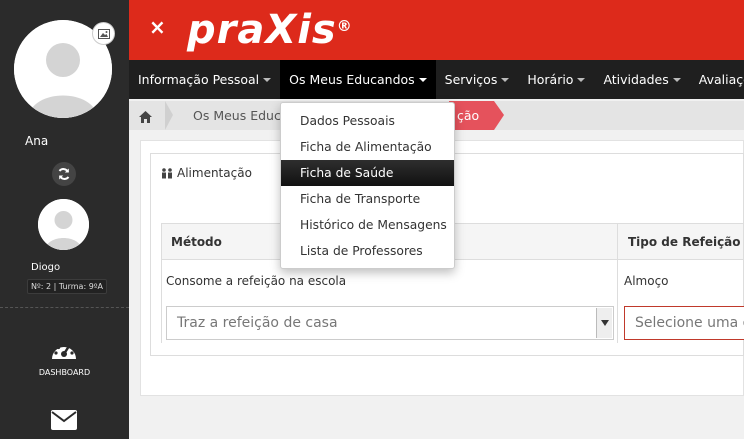 The height and width of the screenshot is (439, 744). I want to click on menu-item-historico-mensagens: Histórico de Mensagens, so click(367, 225).